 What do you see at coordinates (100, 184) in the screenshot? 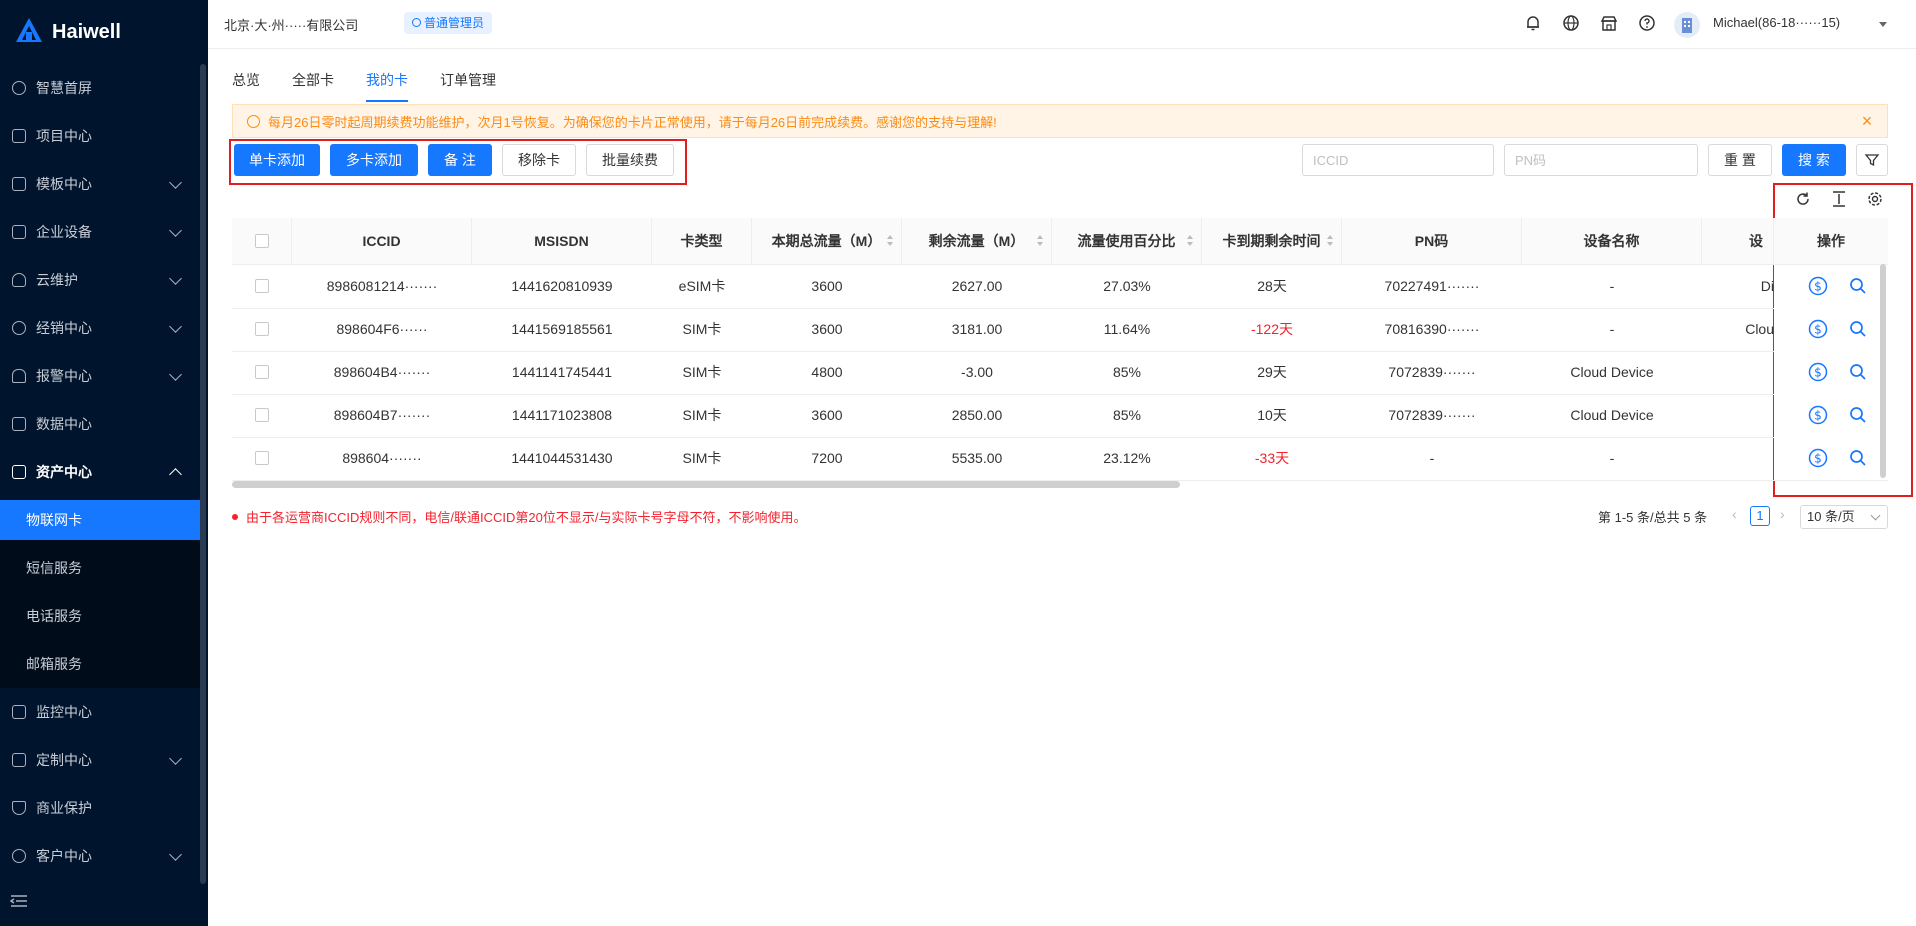
I see `sidebar-item-templates: 模板中心` at bounding box center [100, 184].